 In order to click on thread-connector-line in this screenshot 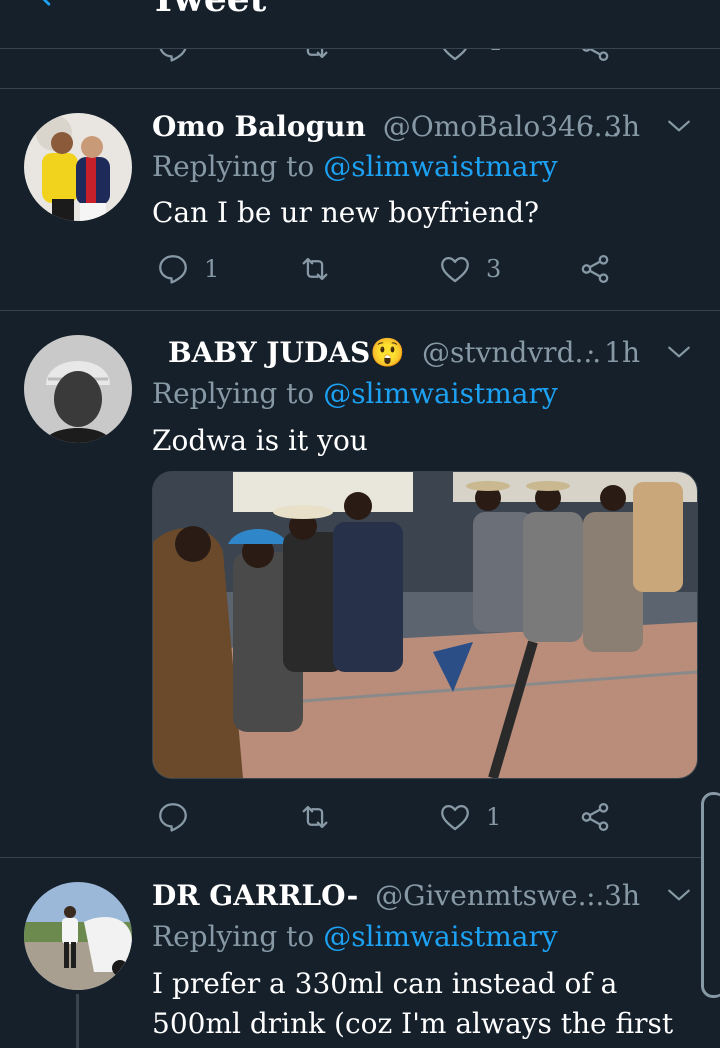, I will do `click(77, 1021)`.